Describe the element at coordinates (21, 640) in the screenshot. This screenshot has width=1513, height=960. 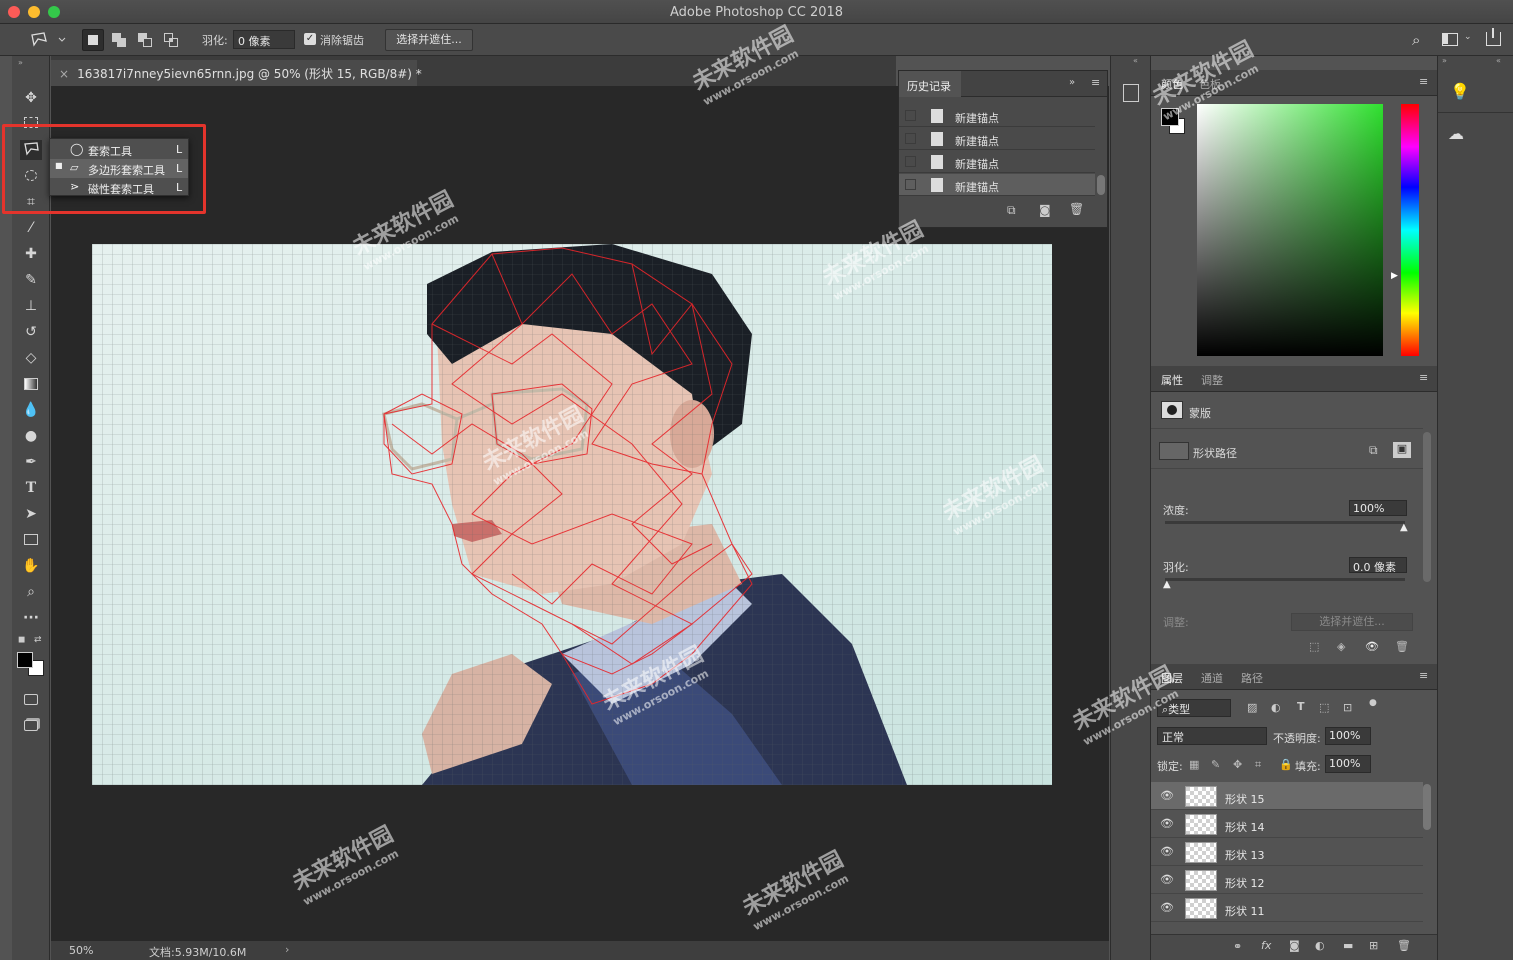
I see `default-colors-icon: ◼` at that location.